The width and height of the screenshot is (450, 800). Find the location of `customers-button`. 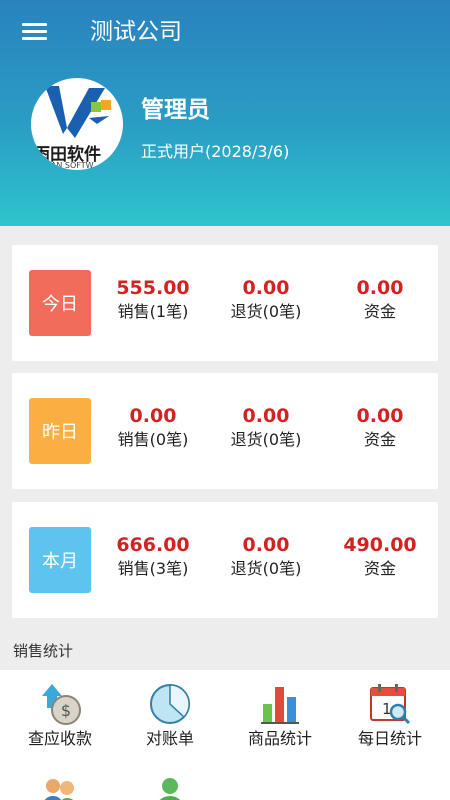

customers-button is located at coordinates (60, 783).